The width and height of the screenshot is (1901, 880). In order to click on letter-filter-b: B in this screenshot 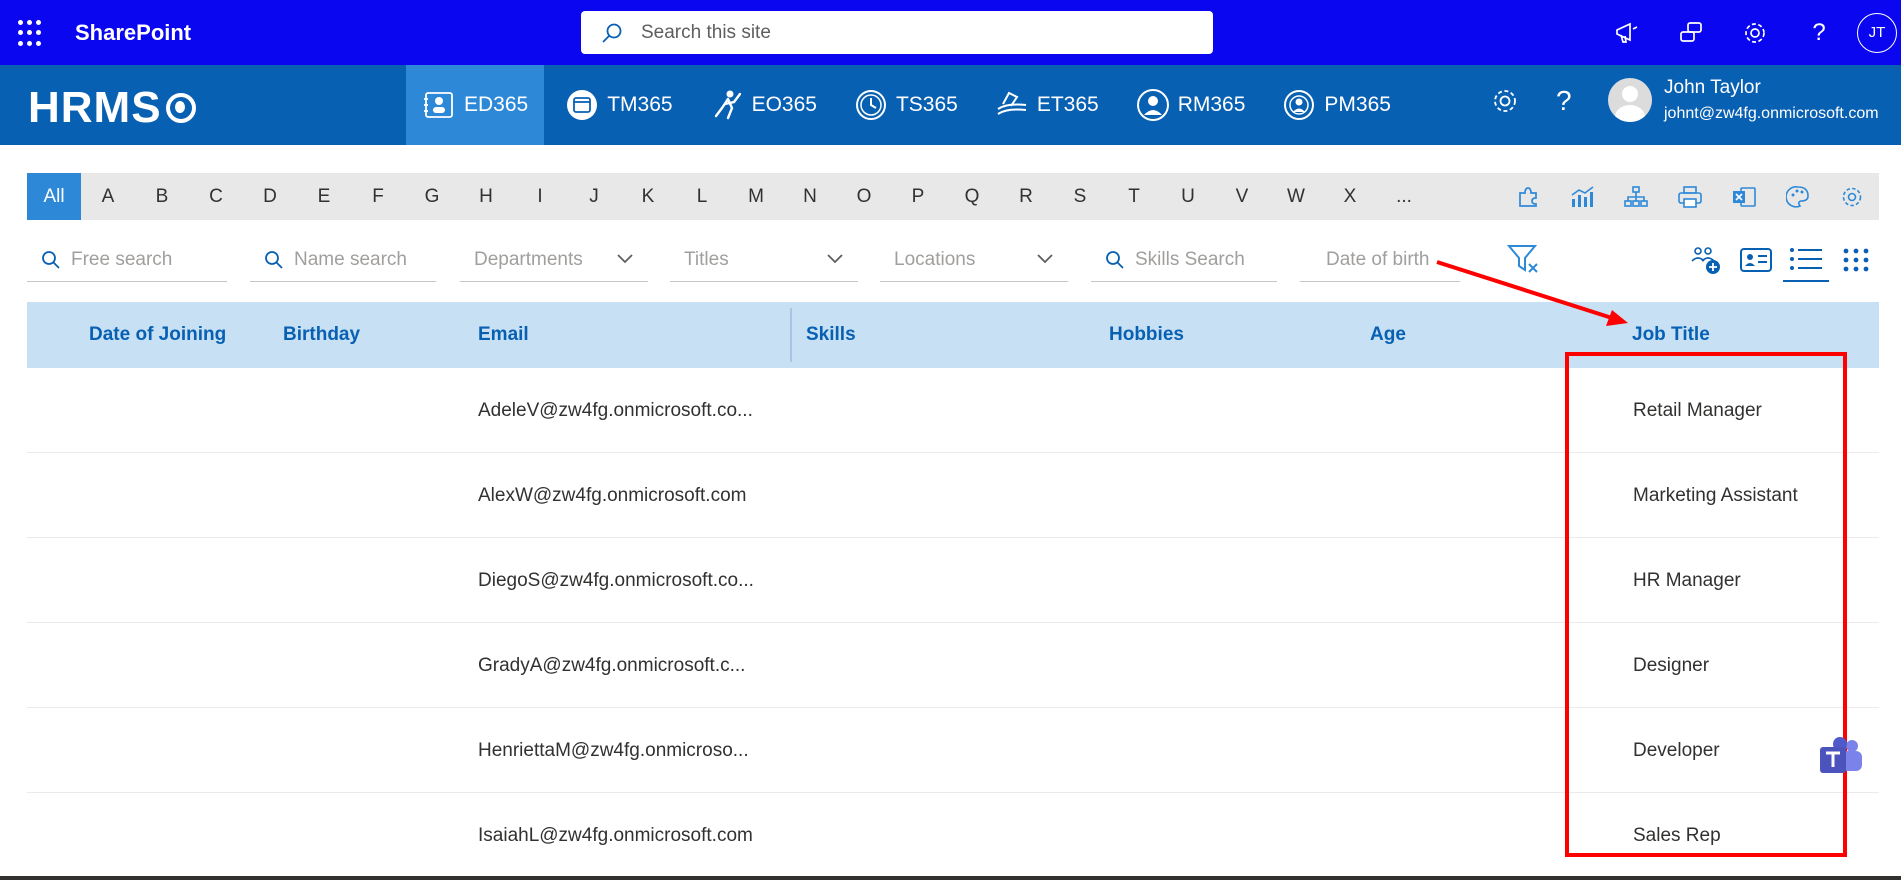, I will do `click(162, 196)`.